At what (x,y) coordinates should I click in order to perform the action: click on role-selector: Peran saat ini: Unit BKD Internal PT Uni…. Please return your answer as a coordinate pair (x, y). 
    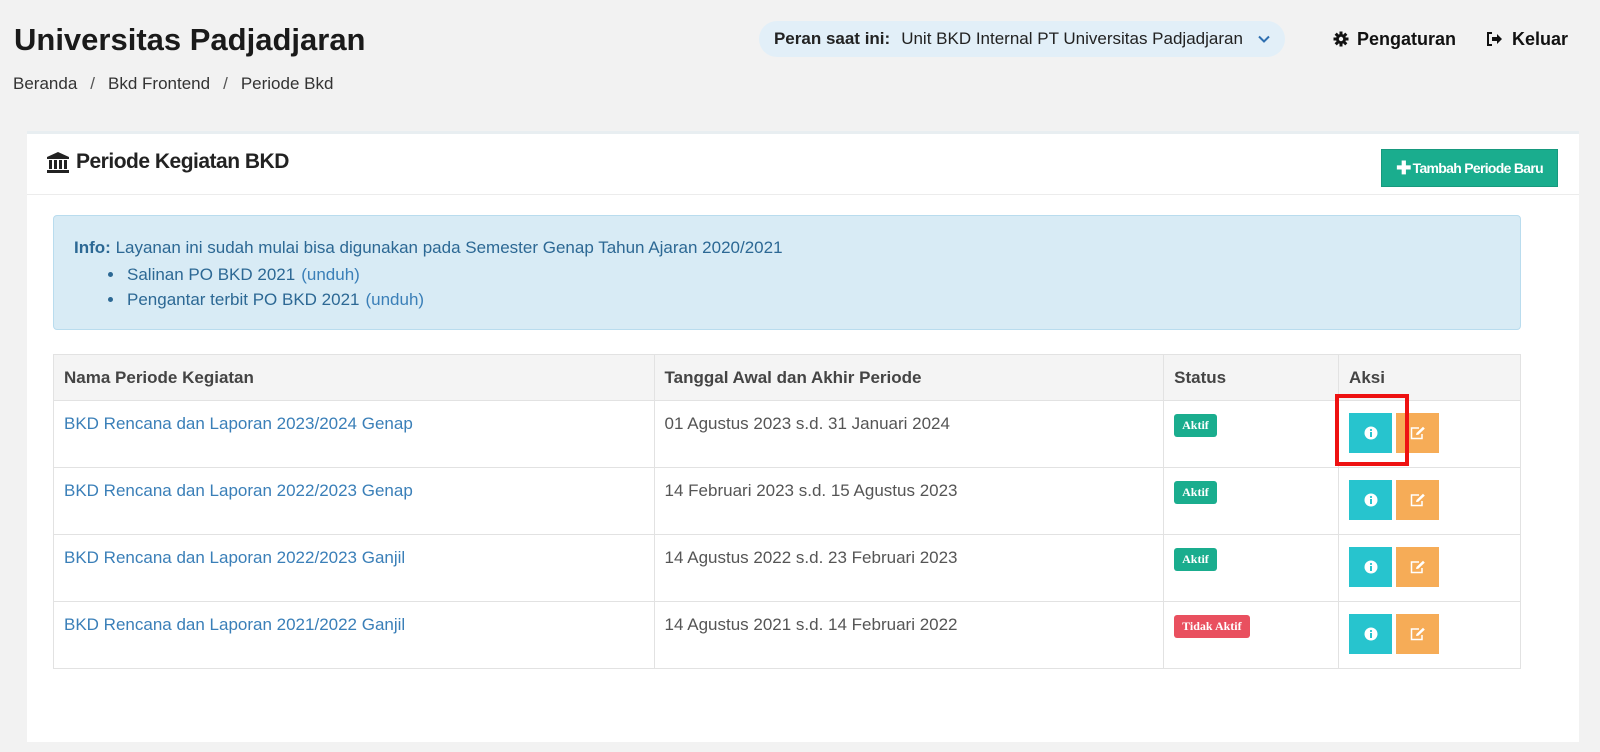
    Looking at the image, I should click on (1021, 39).